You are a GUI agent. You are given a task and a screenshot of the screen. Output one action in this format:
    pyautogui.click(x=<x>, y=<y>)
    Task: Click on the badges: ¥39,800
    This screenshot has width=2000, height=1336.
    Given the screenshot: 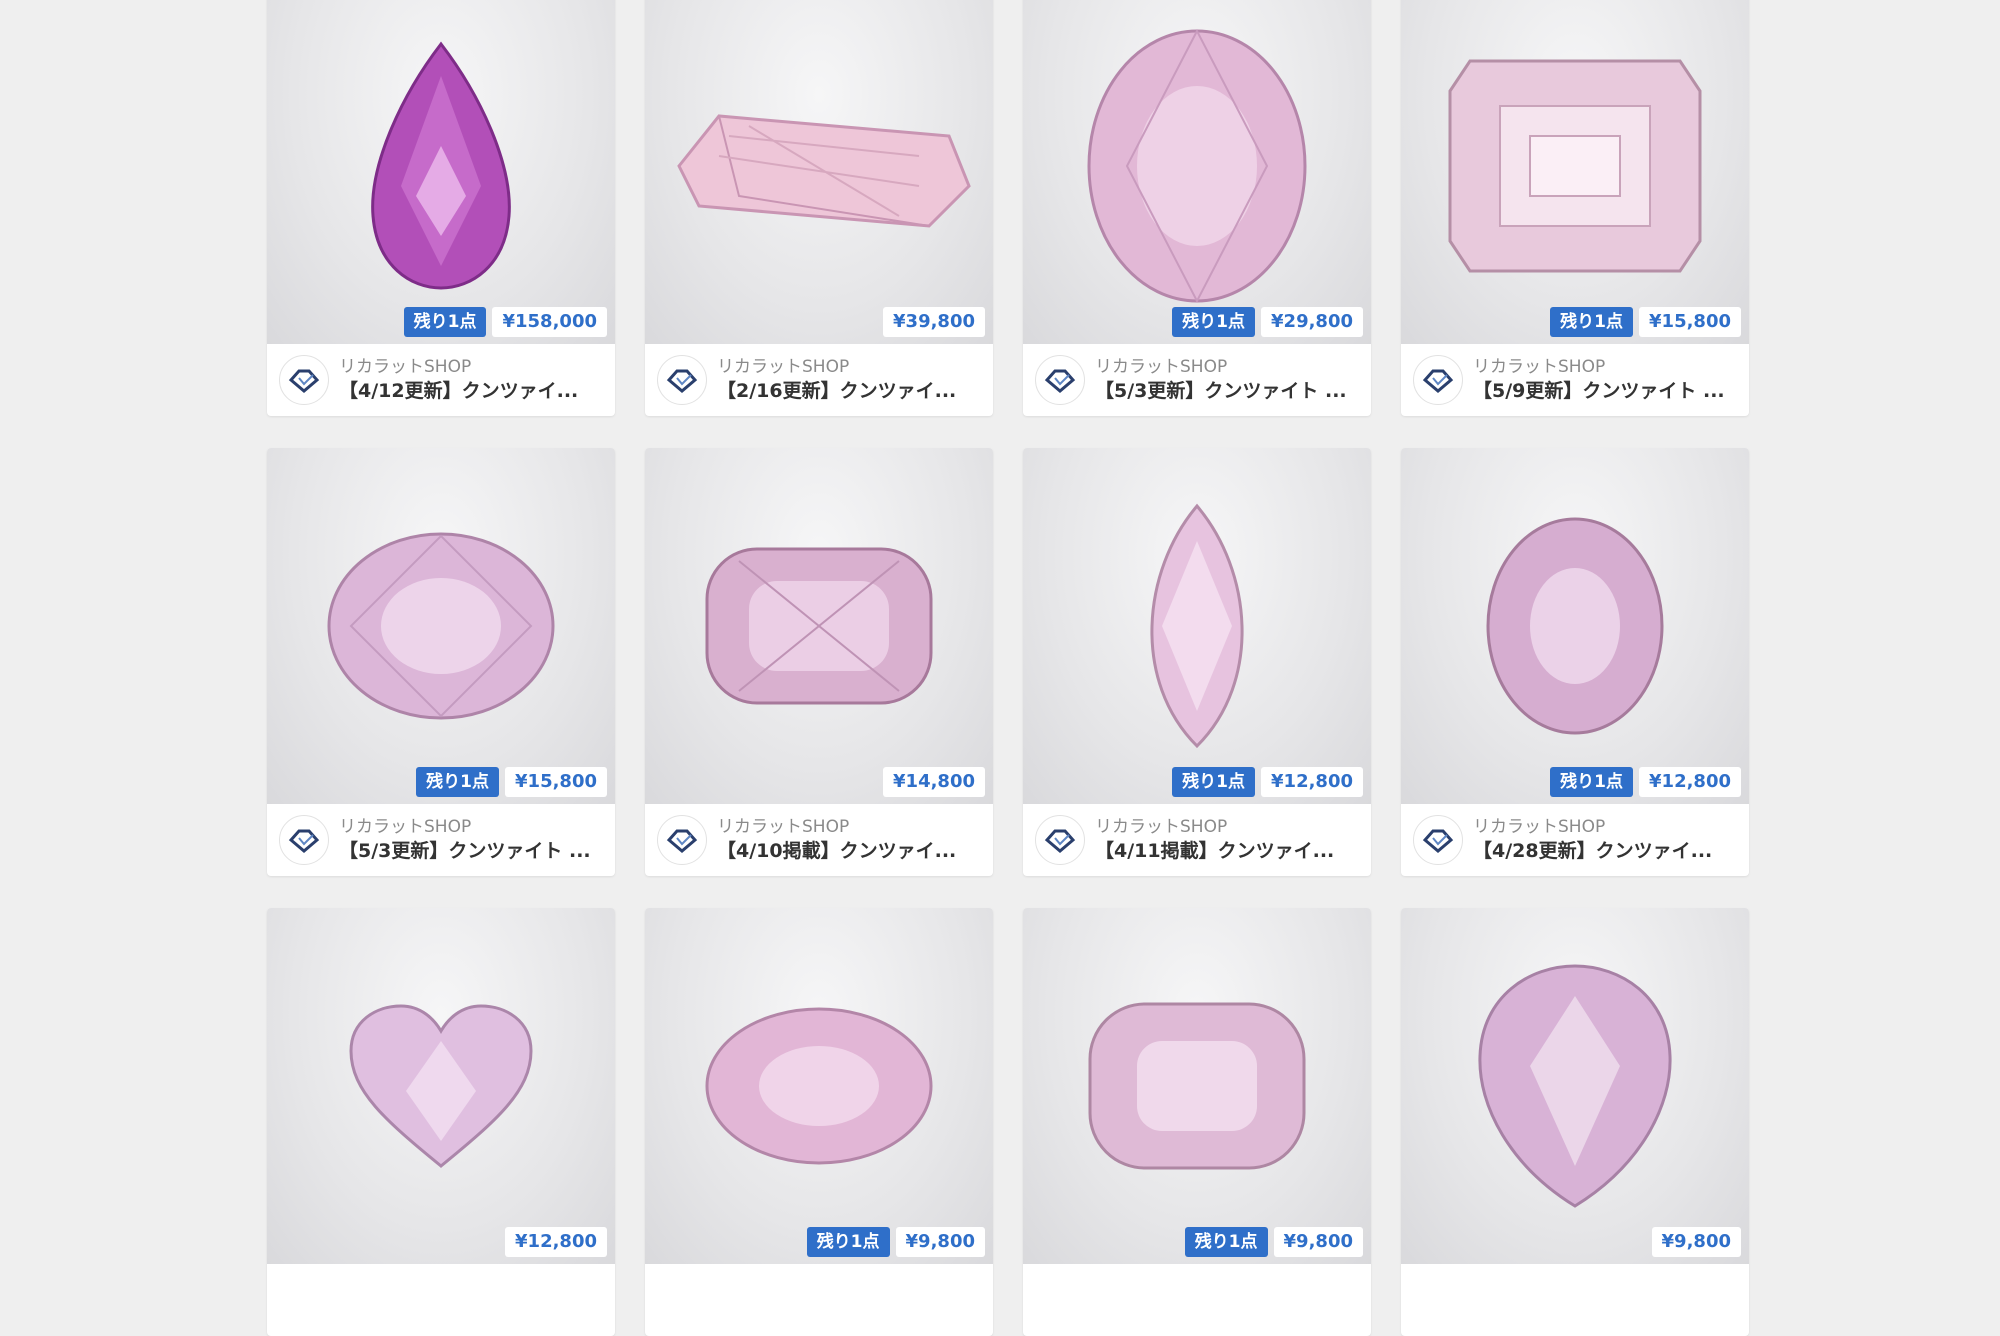 What is the action you would take?
    pyautogui.click(x=934, y=322)
    